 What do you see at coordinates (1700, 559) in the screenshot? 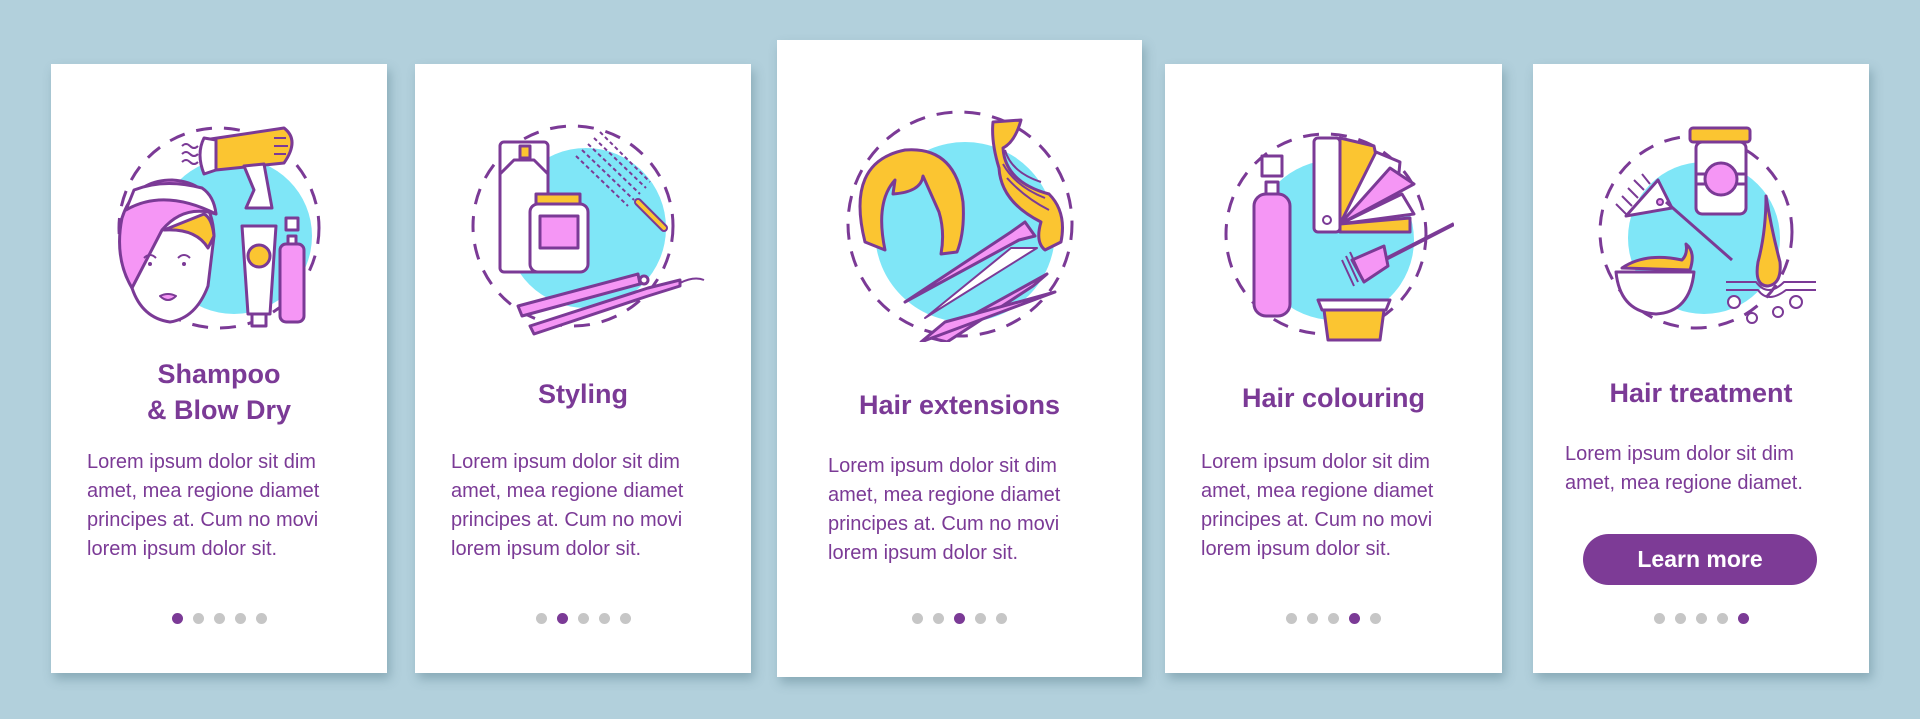
I see `learn-more-button: Learn more` at bounding box center [1700, 559].